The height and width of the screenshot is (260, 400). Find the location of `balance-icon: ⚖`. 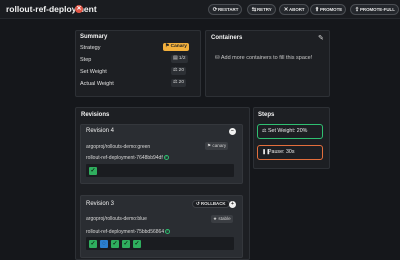

balance-icon: ⚖ is located at coordinates (175, 82).